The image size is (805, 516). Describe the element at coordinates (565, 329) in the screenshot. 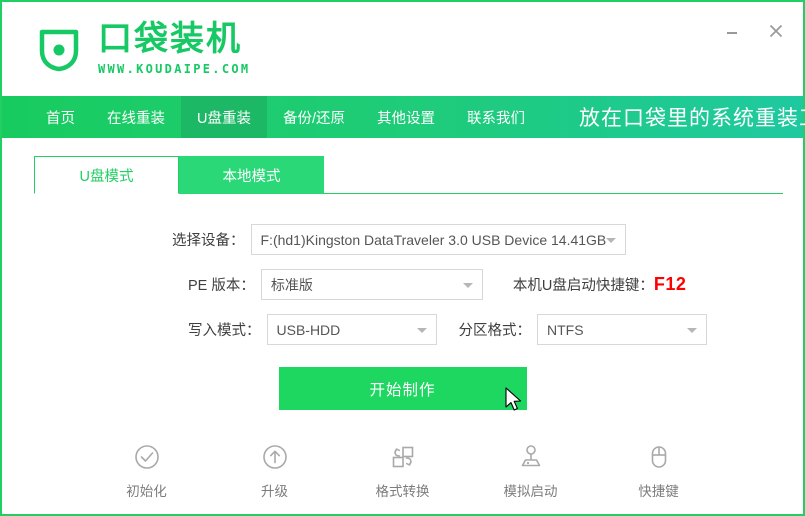

I see `partition-format-value: NTFS` at that location.